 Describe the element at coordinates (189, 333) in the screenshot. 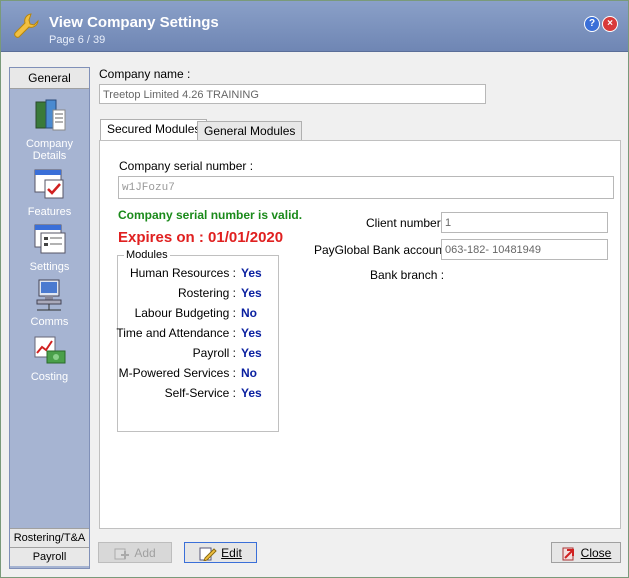

I see `list-item: Time and Attendance : Yes` at that location.